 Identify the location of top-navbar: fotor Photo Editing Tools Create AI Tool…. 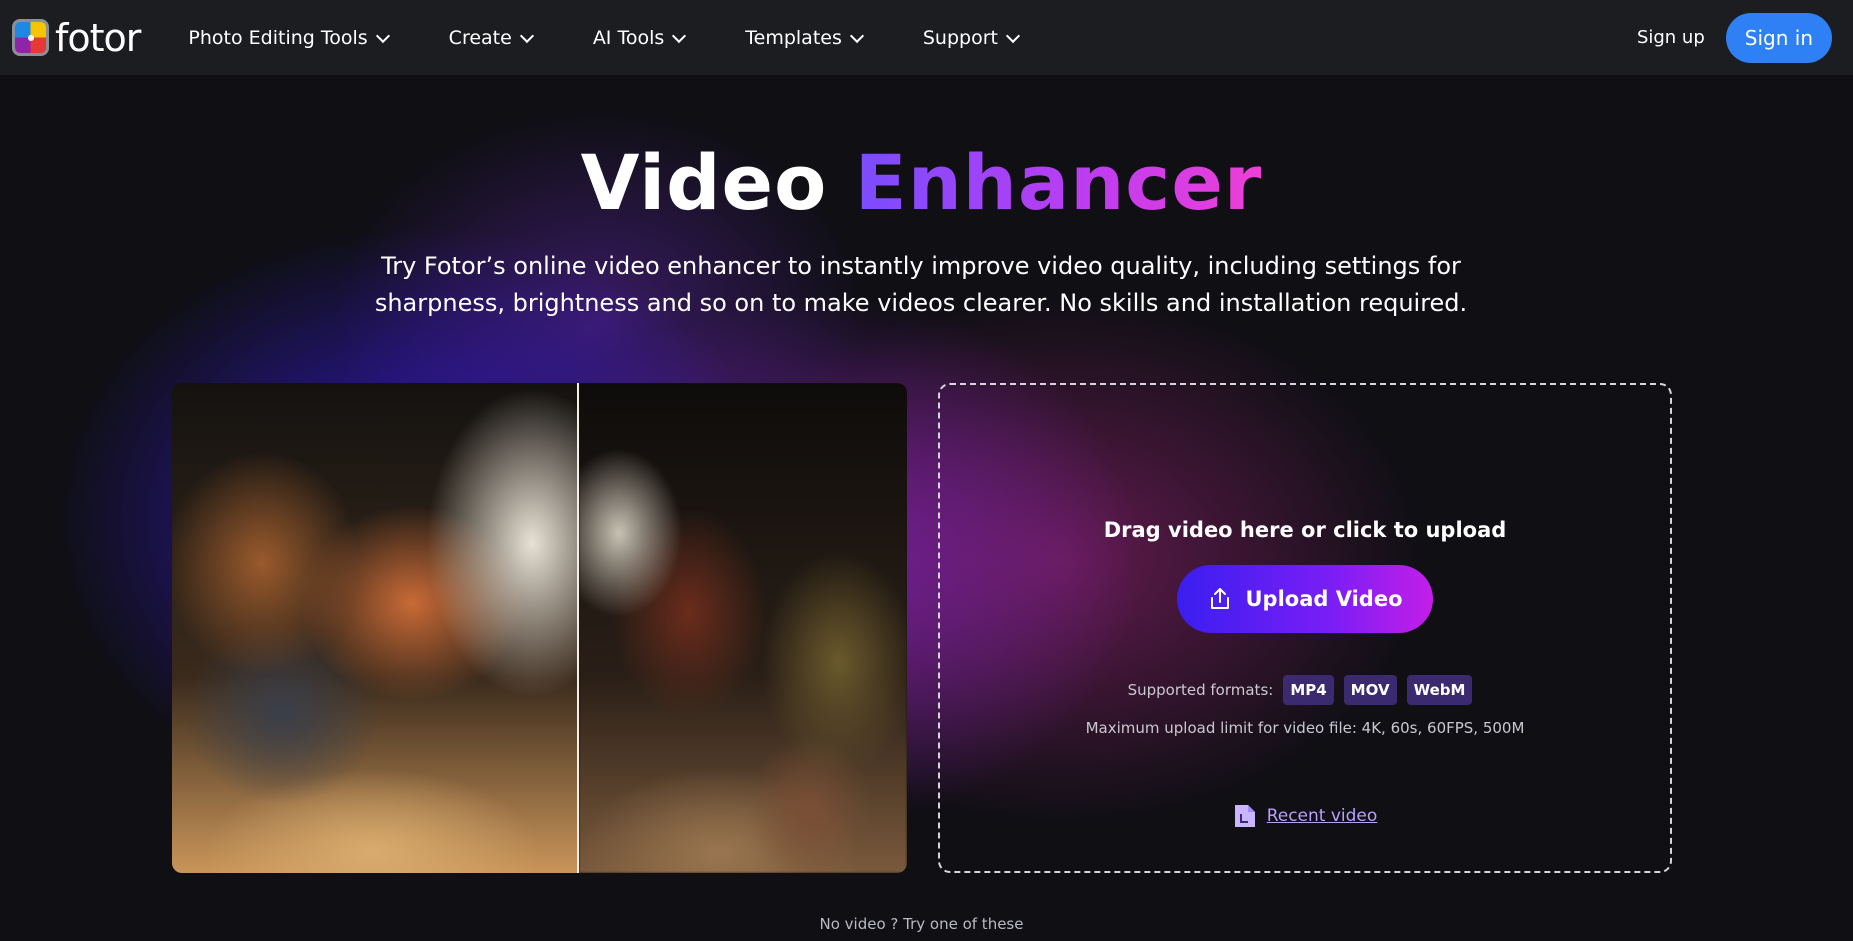
(926, 37).